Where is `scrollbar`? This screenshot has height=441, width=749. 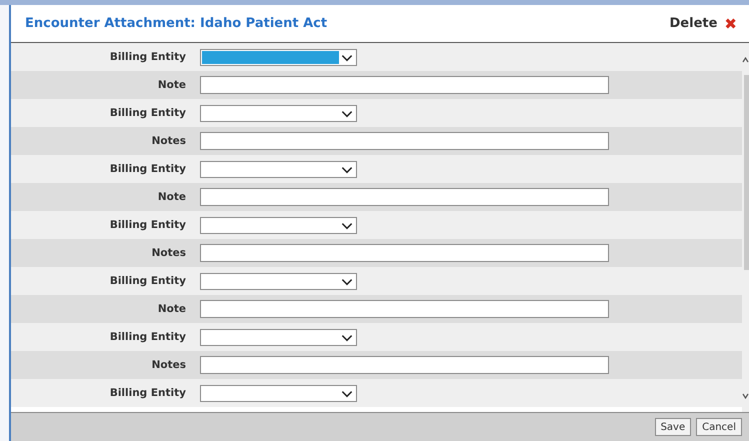
scrollbar is located at coordinates (745, 227).